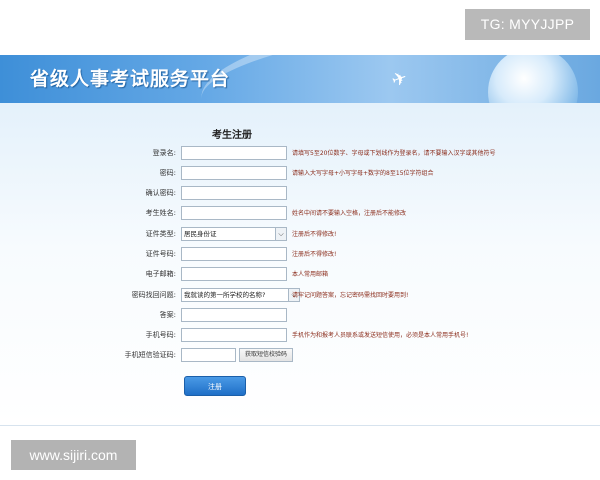 The height and width of the screenshot is (480, 600). I want to click on row-id-type: 证件类型: 居民身份证 ⌵ 注册后不得修改!, so click(300, 235).